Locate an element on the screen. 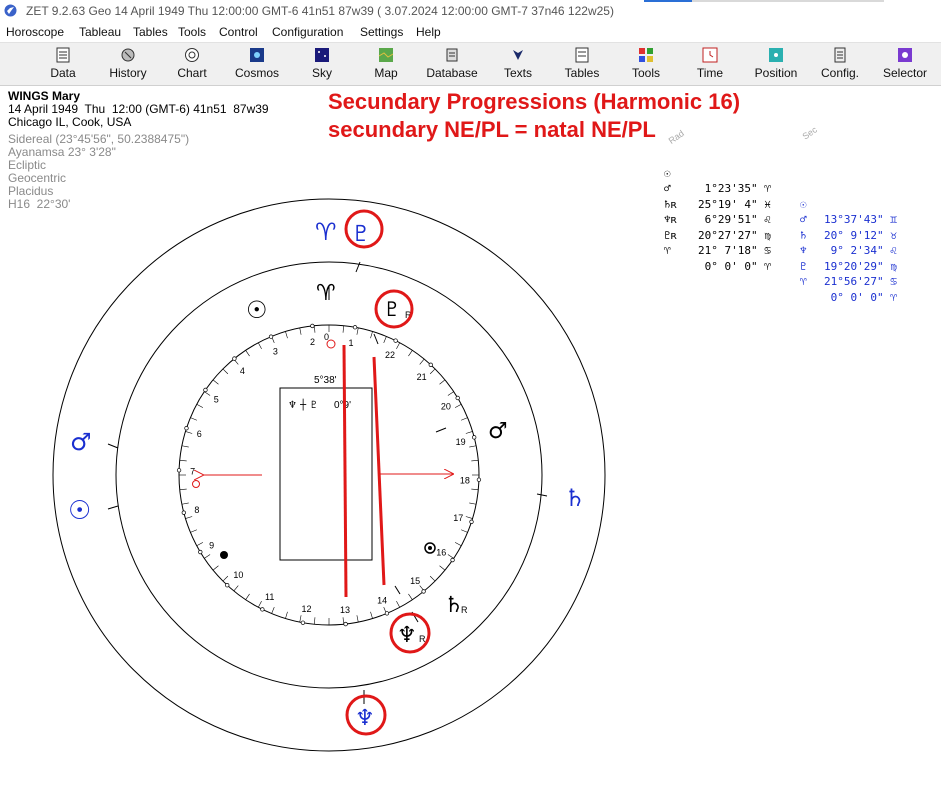 The height and width of the screenshot is (800, 941). house-number: 4 is located at coordinates (242, 371).